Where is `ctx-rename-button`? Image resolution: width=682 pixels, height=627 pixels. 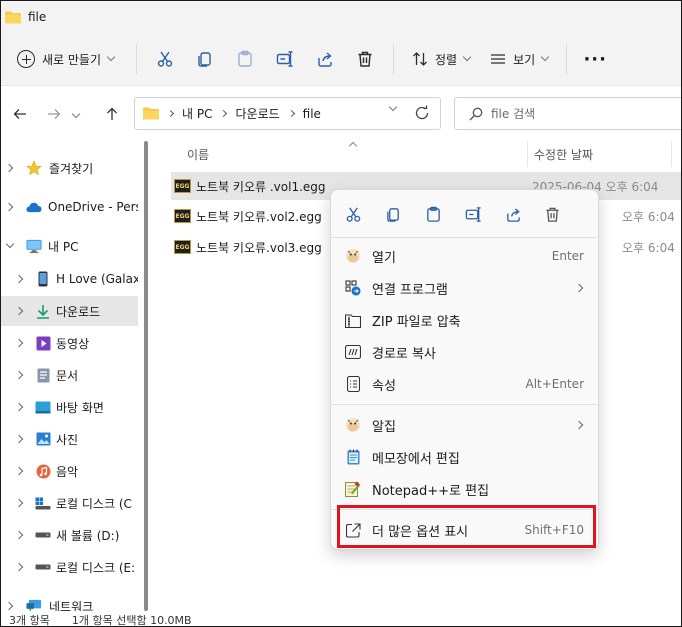
ctx-rename-button is located at coordinates (473, 214).